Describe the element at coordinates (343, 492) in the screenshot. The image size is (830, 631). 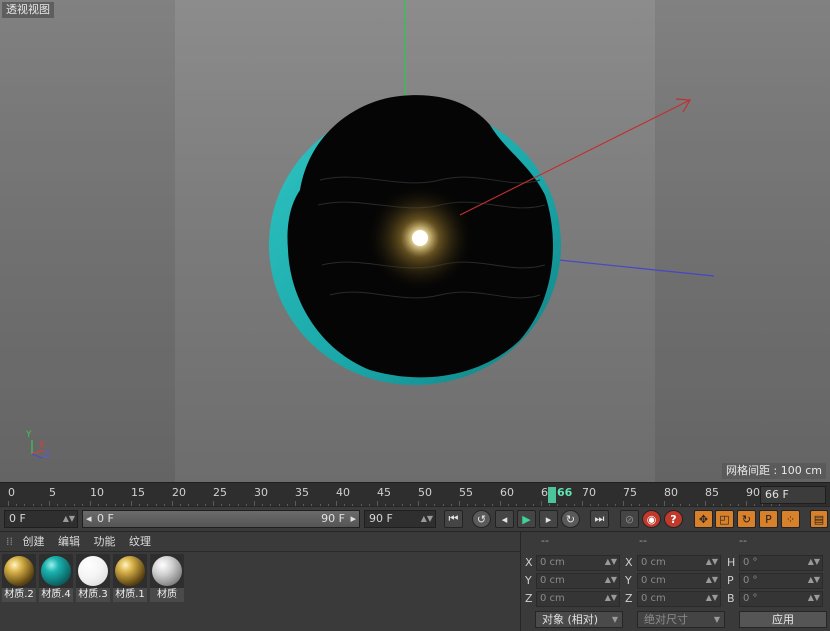
I see `ruler-label: 40` at that location.